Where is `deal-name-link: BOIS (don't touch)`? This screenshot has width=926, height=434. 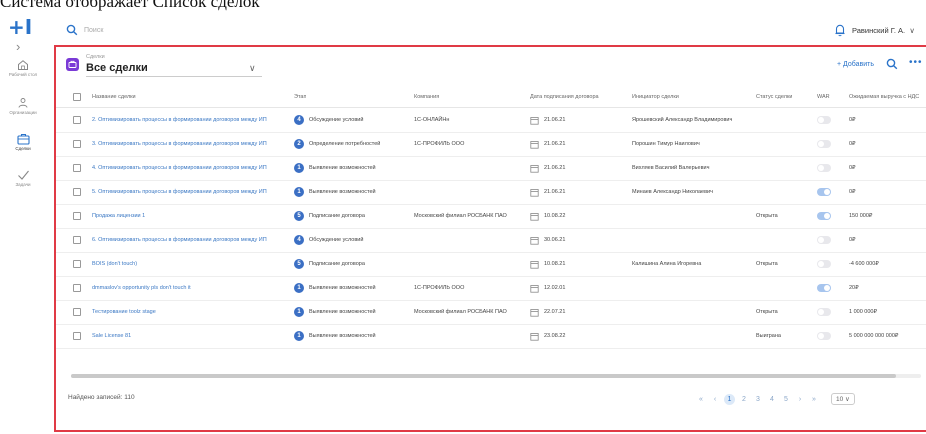 deal-name-link: BOIS (don't touch) is located at coordinates (190, 264).